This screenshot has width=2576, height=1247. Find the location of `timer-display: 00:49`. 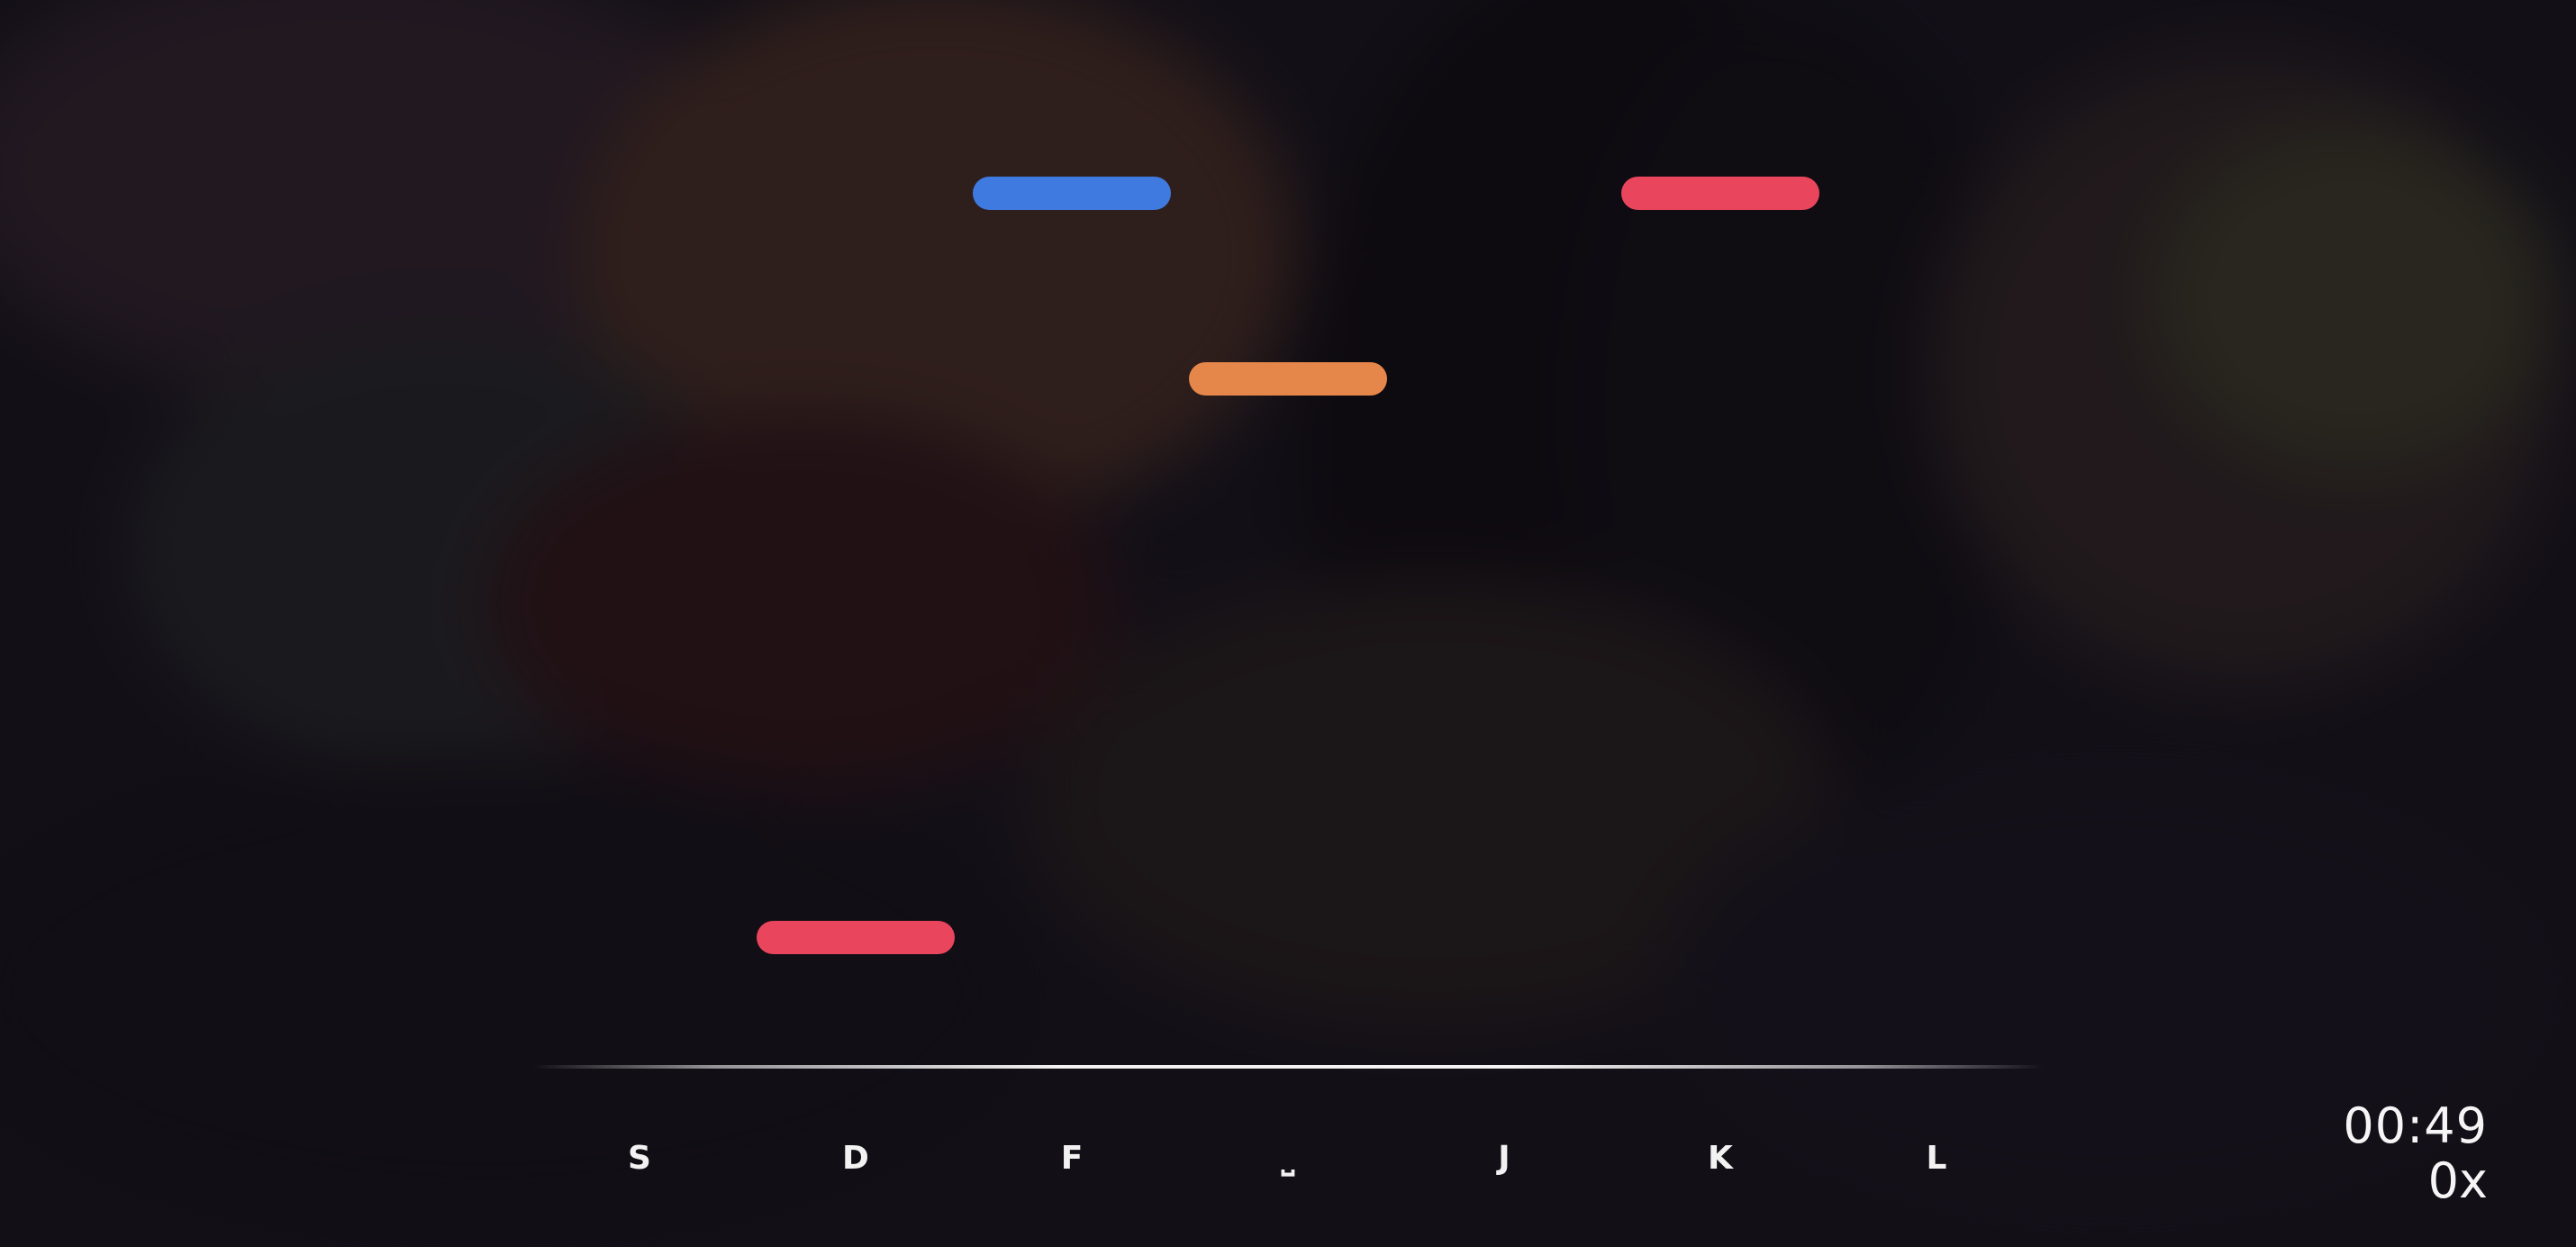

timer-display: 00:49 is located at coordinates (2415, 1126).